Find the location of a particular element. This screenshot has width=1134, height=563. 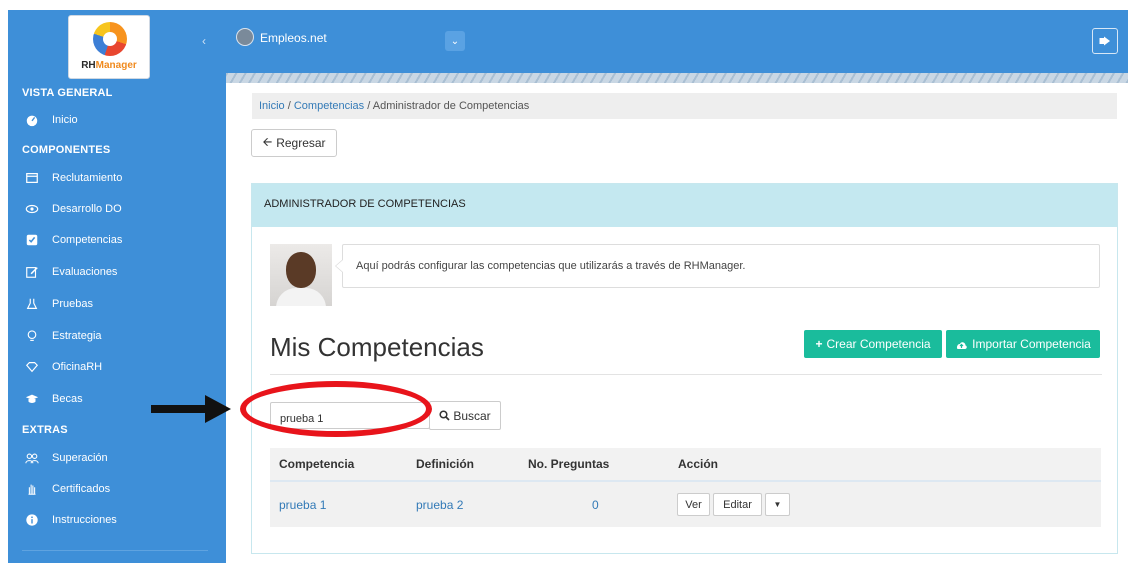

sidebar-item-label: Certificados is located at coordinates (81, 489).